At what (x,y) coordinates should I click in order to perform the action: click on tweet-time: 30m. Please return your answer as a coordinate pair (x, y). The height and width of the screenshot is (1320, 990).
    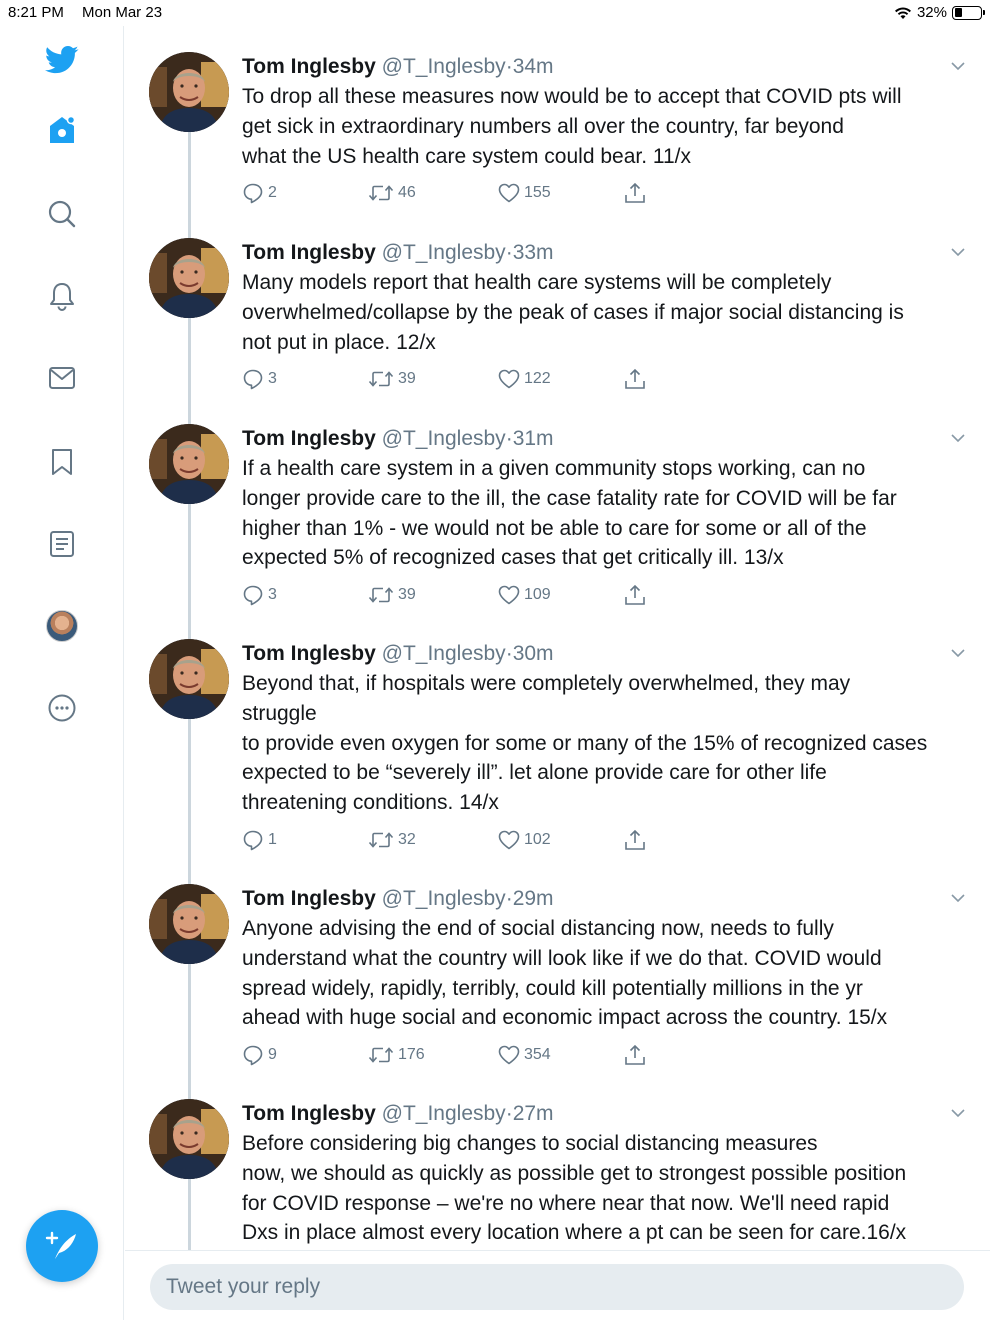
    Looking at the image, I should click on (533, 653).